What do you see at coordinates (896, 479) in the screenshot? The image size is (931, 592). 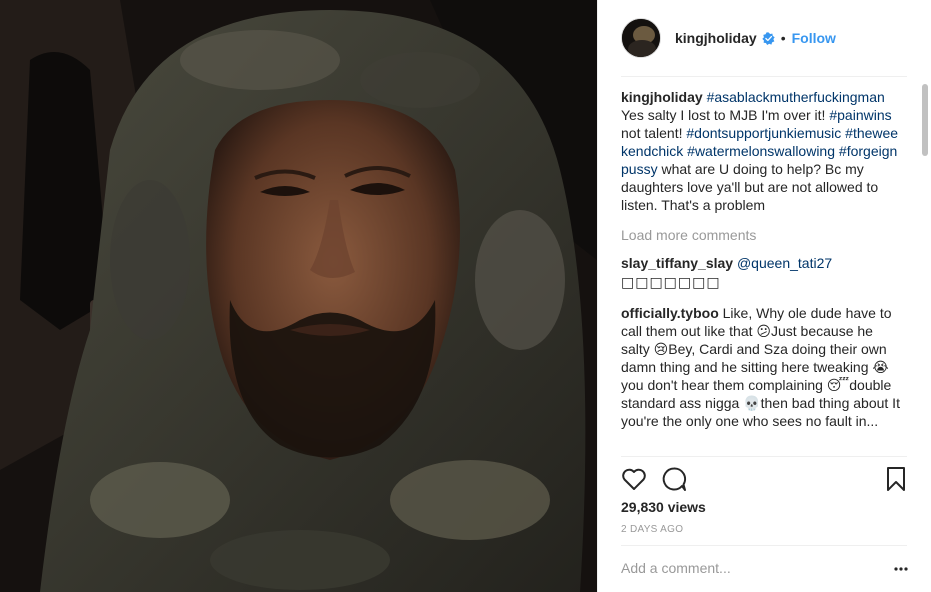 I see `bookmark-icon` at bounding box center [896, 479].